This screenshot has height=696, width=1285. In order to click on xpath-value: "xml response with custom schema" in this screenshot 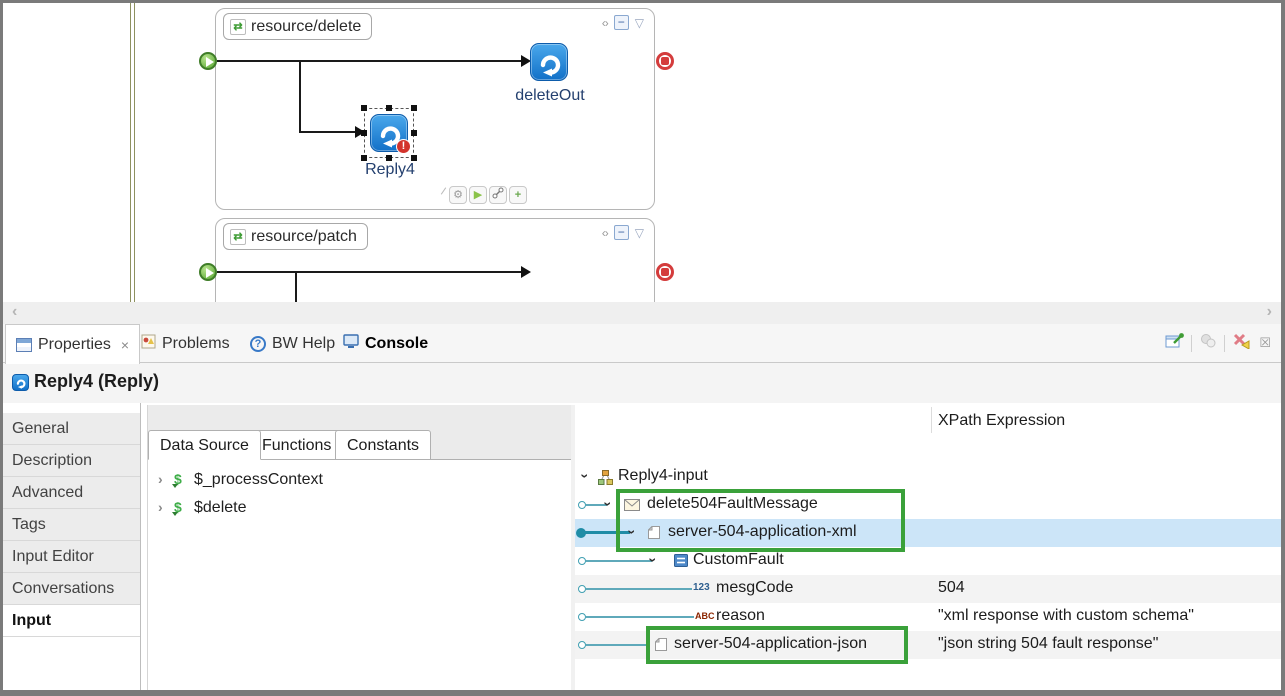, I will do `click(1066, 616)`.